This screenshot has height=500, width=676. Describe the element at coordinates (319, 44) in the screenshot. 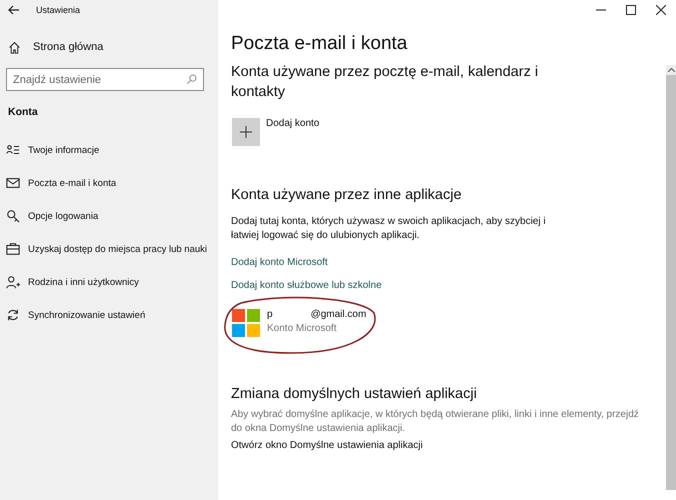

I see `page-title: Poczta e-mail i konta` at that location.